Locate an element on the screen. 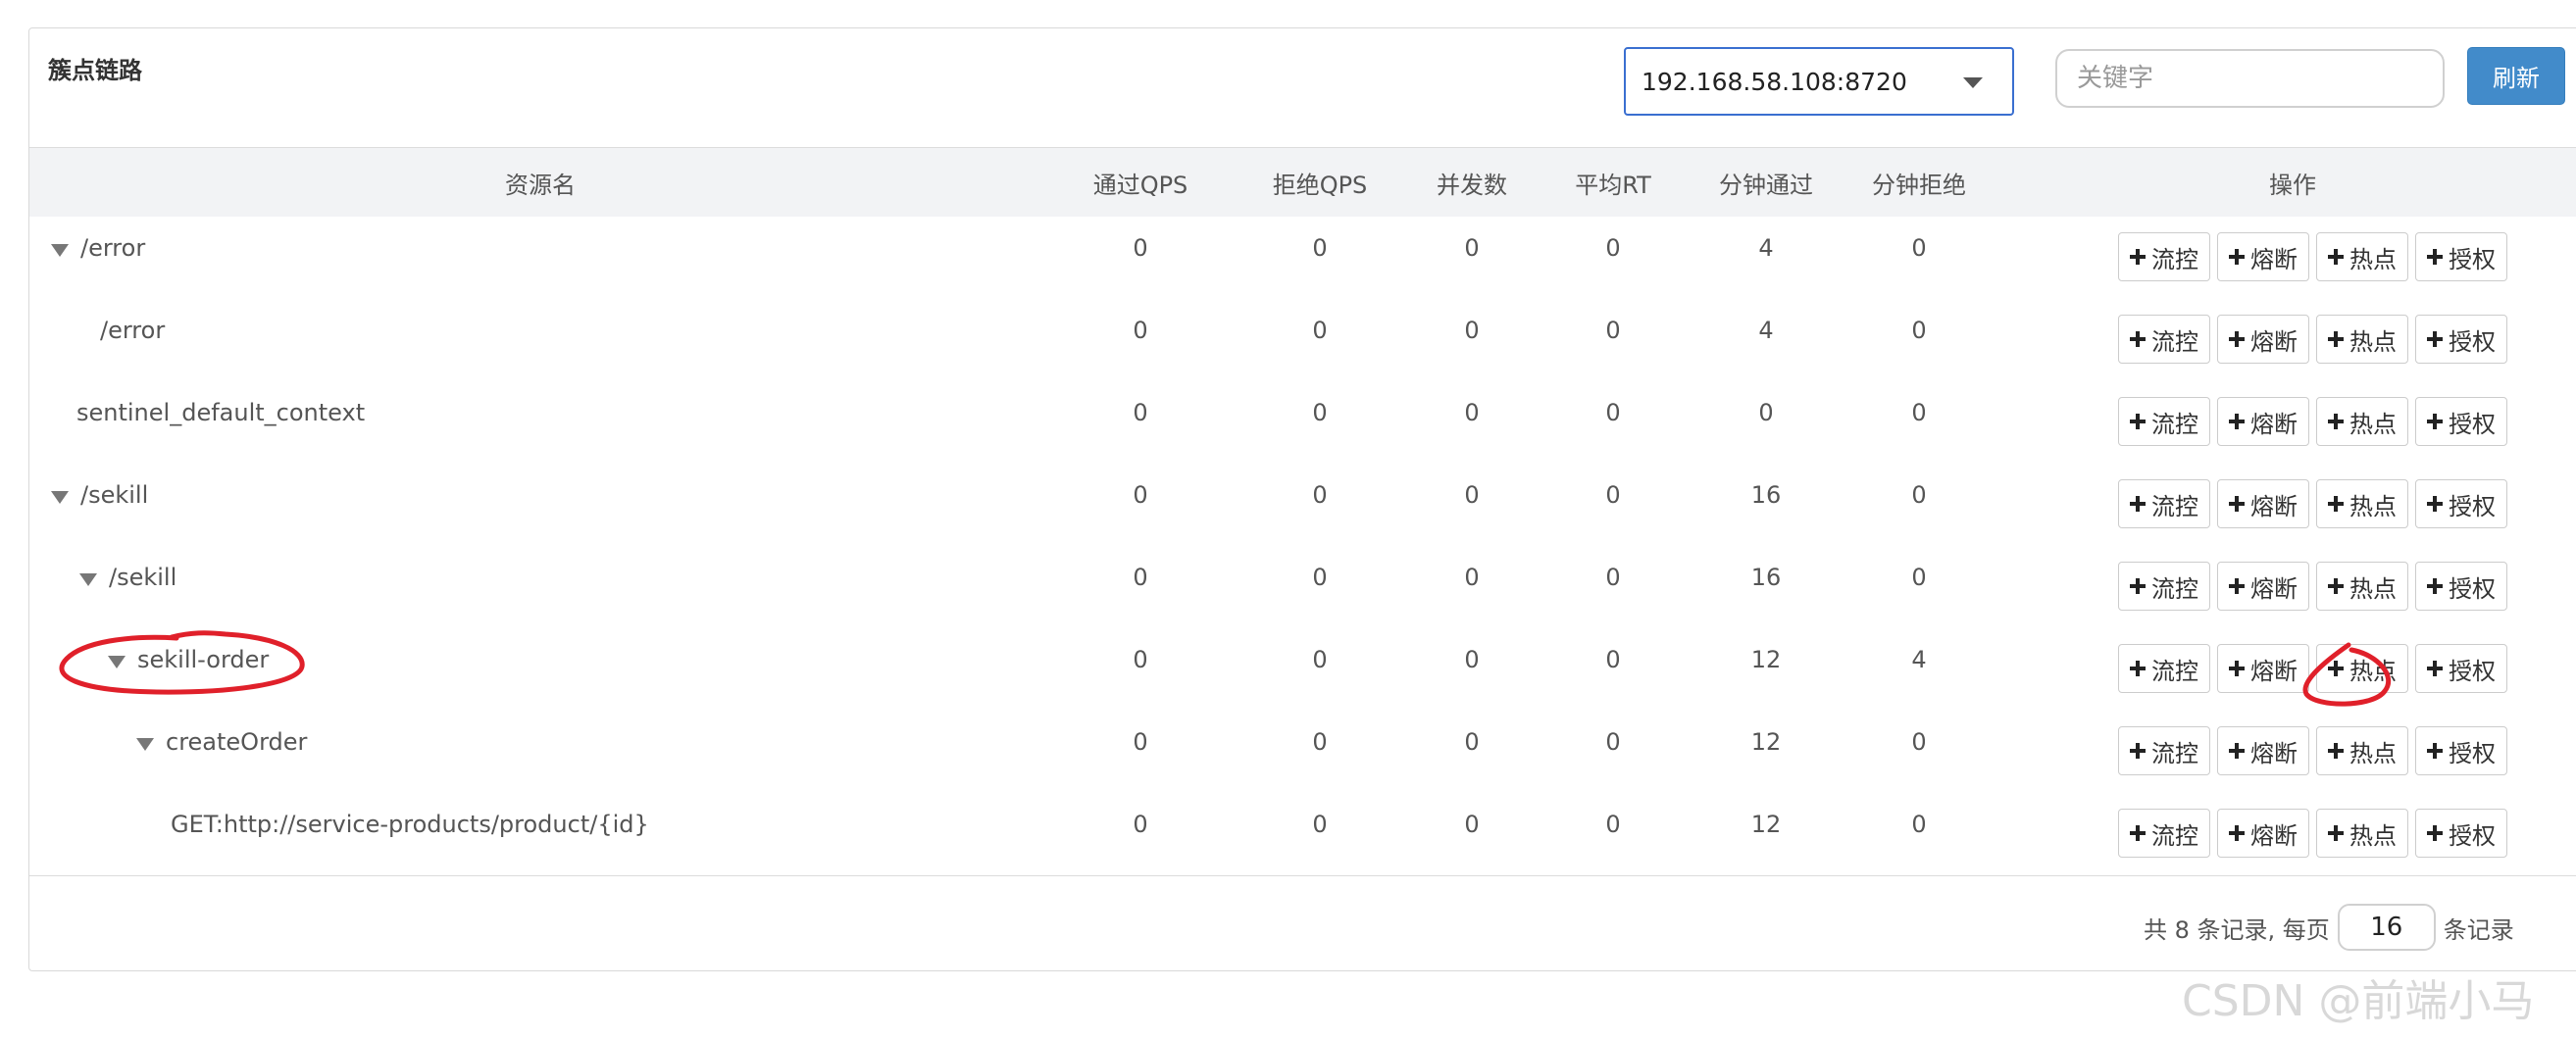 This screenshot has height=1038, width=2576. cell-resource-name: sentinel_default_context is located at coordinates (220, 413).